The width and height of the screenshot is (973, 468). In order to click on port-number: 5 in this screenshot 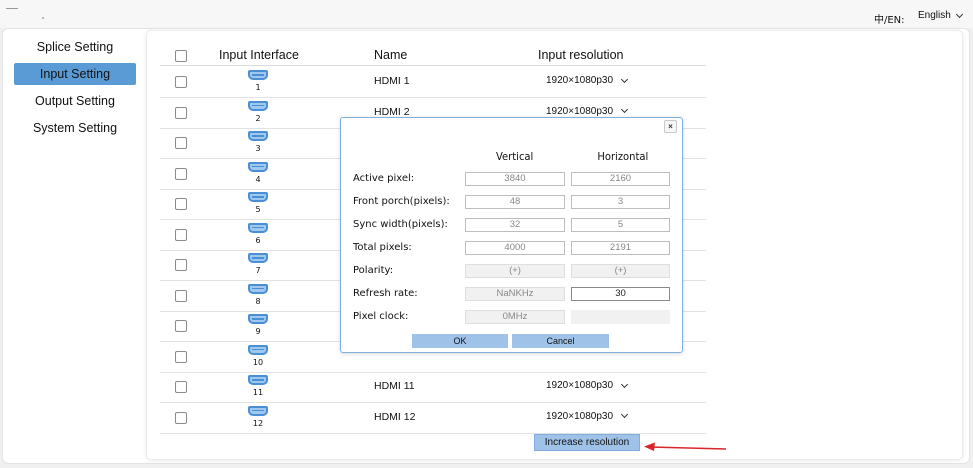, I will do `click(258, 209)`.